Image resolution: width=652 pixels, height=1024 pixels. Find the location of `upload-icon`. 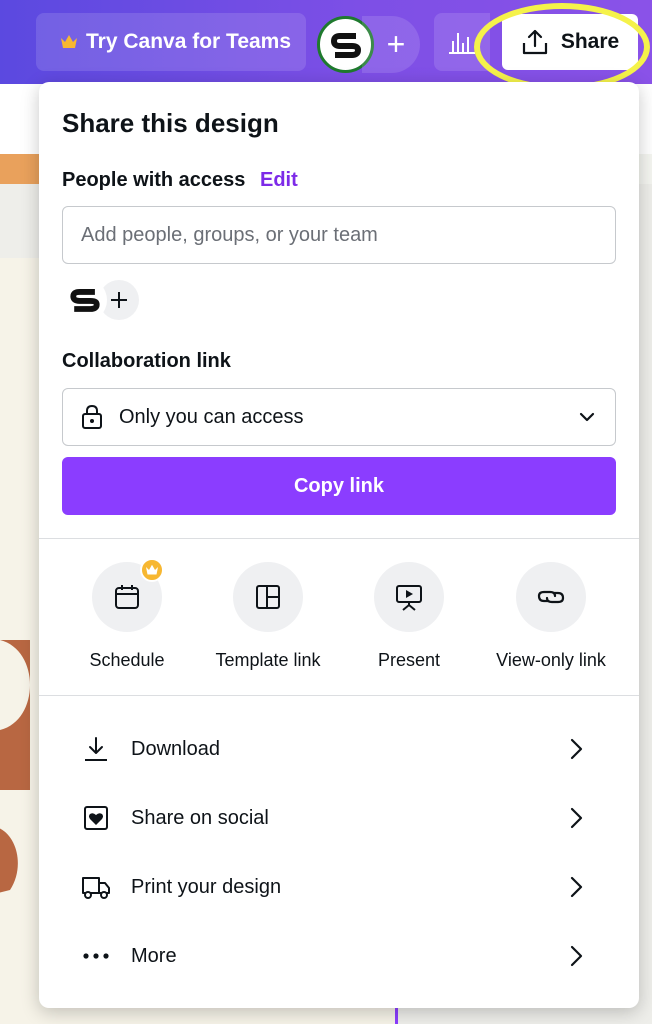

upload-icon is located at coordinates (534, 42).